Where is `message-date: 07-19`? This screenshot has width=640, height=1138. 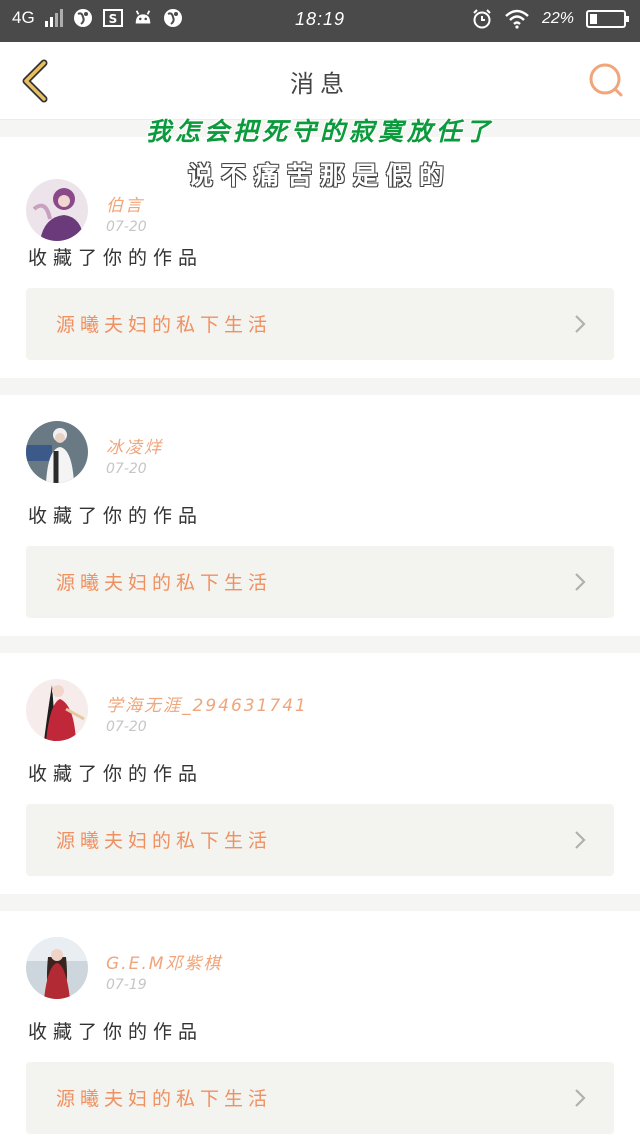
message-date: 07-19 is located at coordinates (126, 985).